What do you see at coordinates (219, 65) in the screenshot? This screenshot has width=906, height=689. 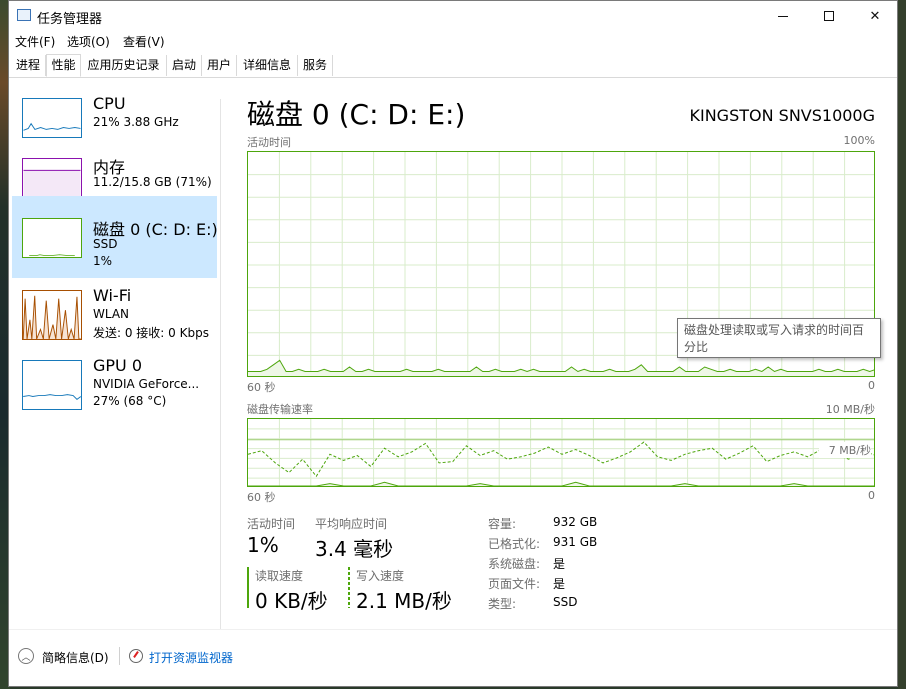 I see `tab-users: 用户` at bounding box center [219, 65].